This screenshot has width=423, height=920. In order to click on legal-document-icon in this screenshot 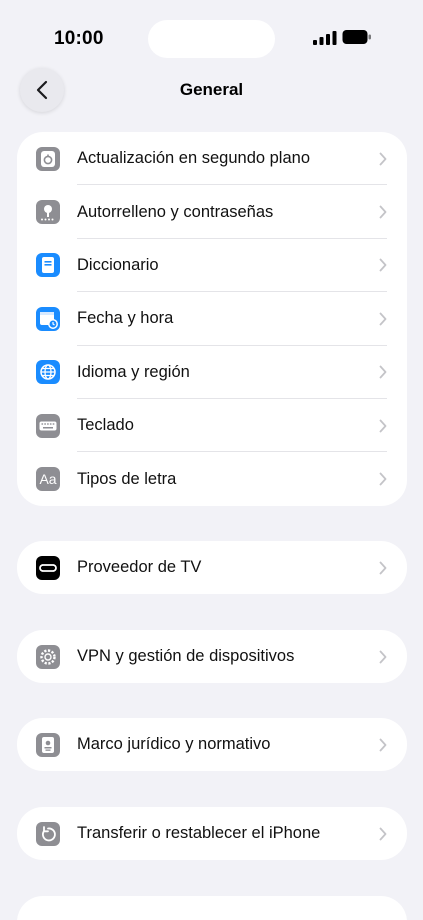, I will do `click(48, 744)`.